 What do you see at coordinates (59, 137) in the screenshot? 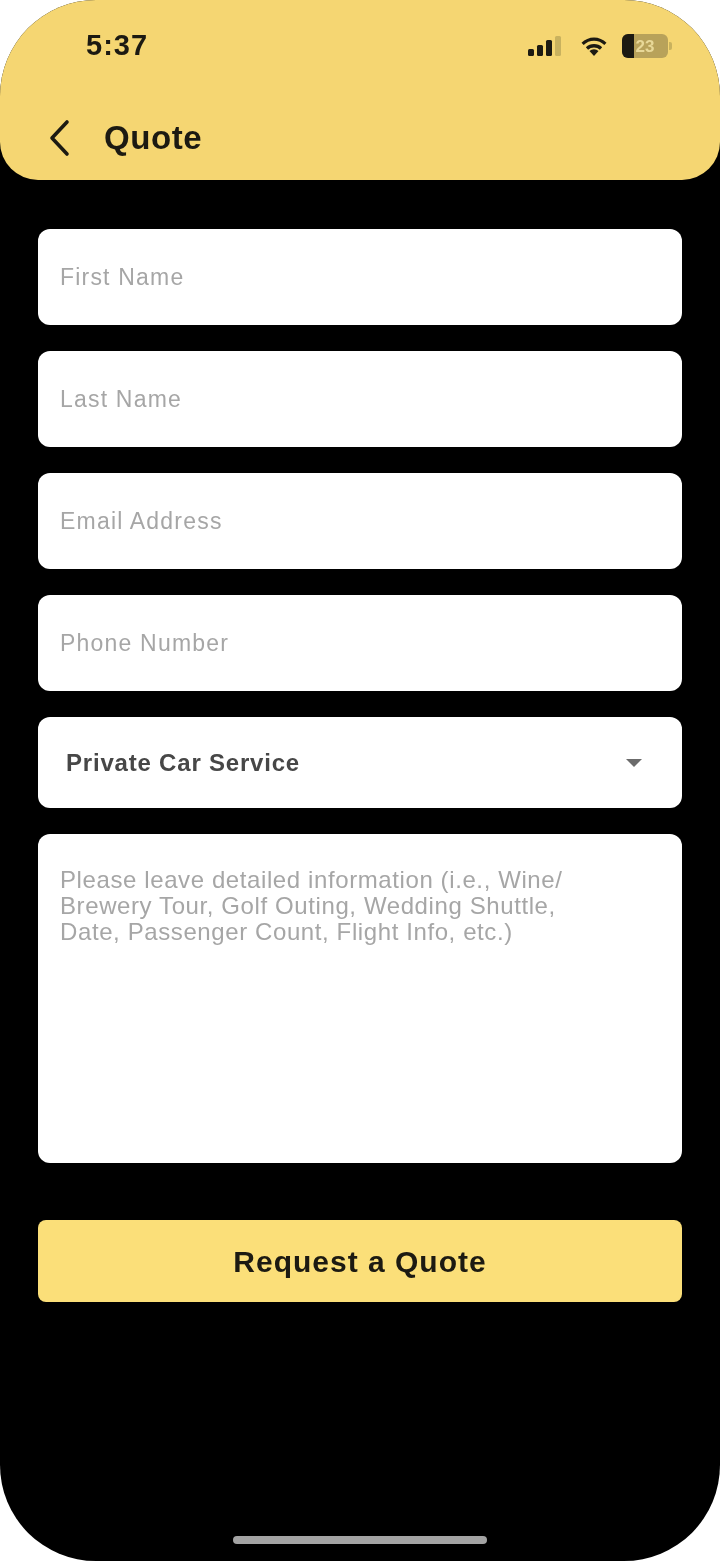
I see `back-icon` at bounding box center [59, 137].